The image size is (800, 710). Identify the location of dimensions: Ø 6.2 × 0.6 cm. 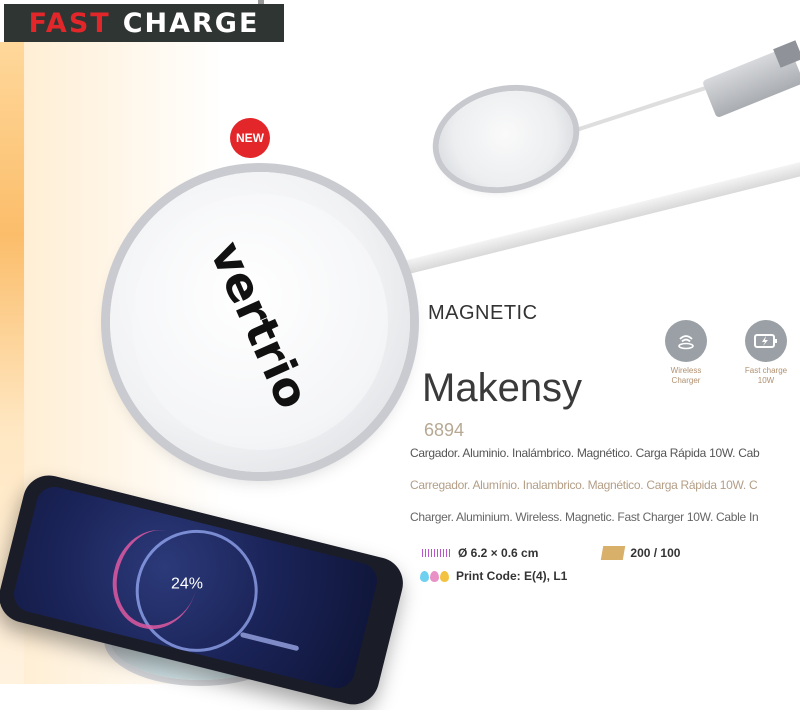
(498, 553).